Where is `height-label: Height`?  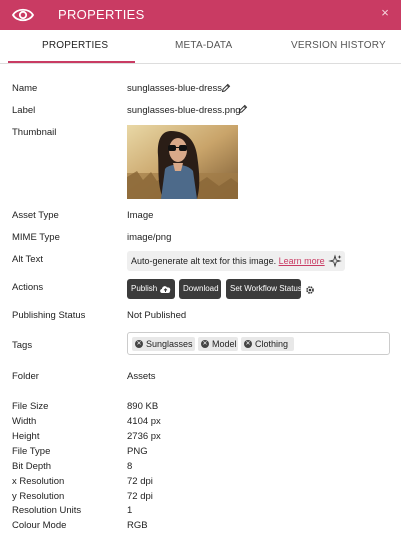
height-label: Height is located at coordinates (26, 436).